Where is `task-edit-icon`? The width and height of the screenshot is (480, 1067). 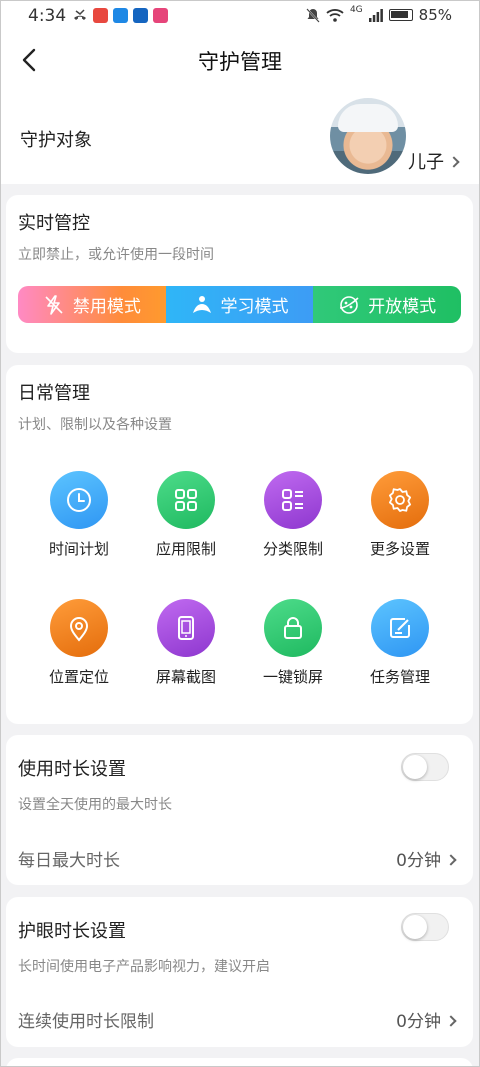
task-edit-icon is located at coordinates (400, 628).